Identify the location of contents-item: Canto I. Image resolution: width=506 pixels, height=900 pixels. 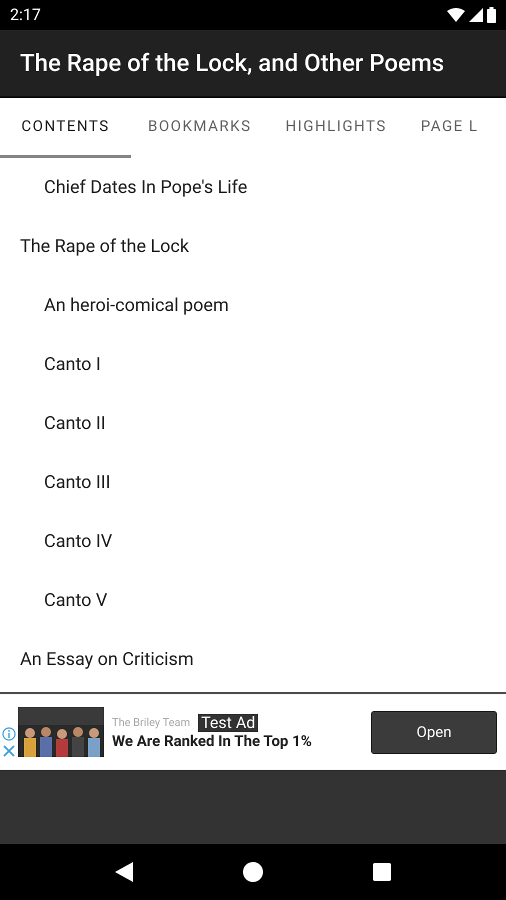
(253, 364).